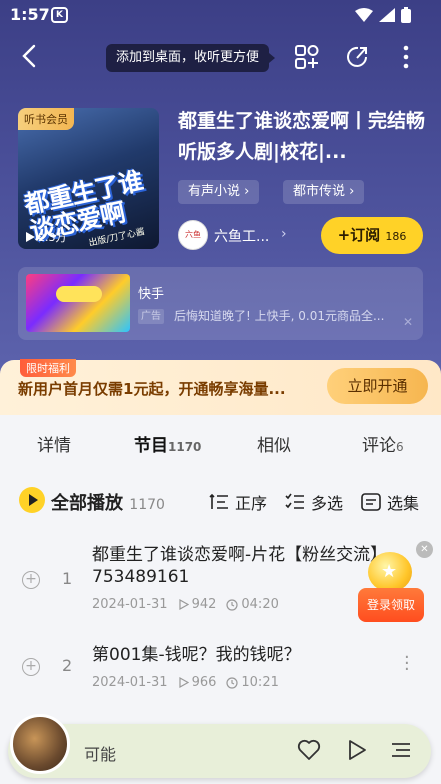 This screenshot has width=441, height=784. I want to click on select-episodes-button: 选集, so click(390, 502).